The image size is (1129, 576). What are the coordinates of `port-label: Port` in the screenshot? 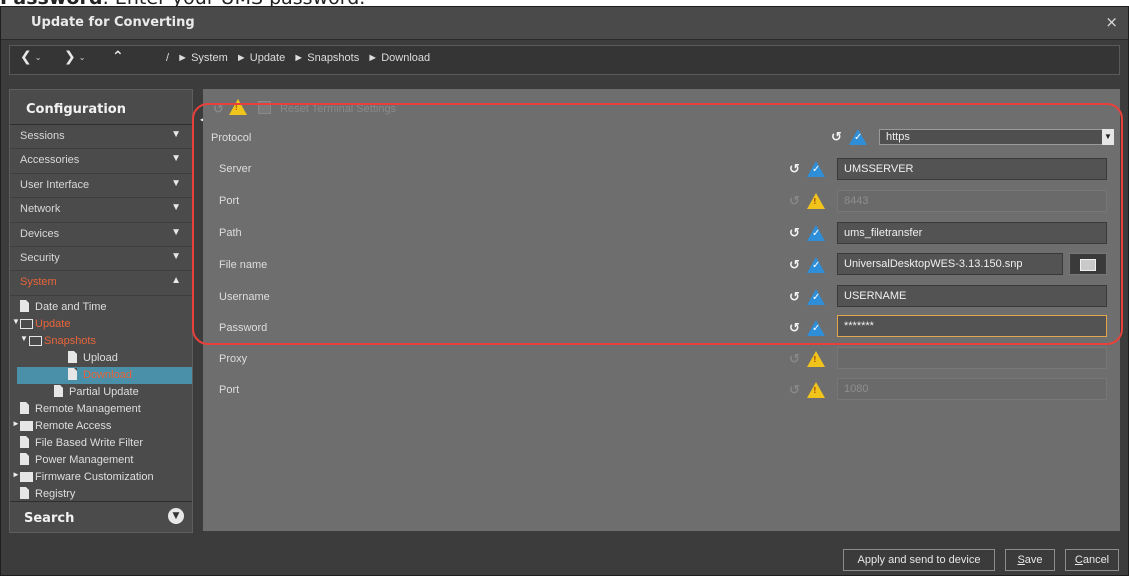 It's located at (229, 201).